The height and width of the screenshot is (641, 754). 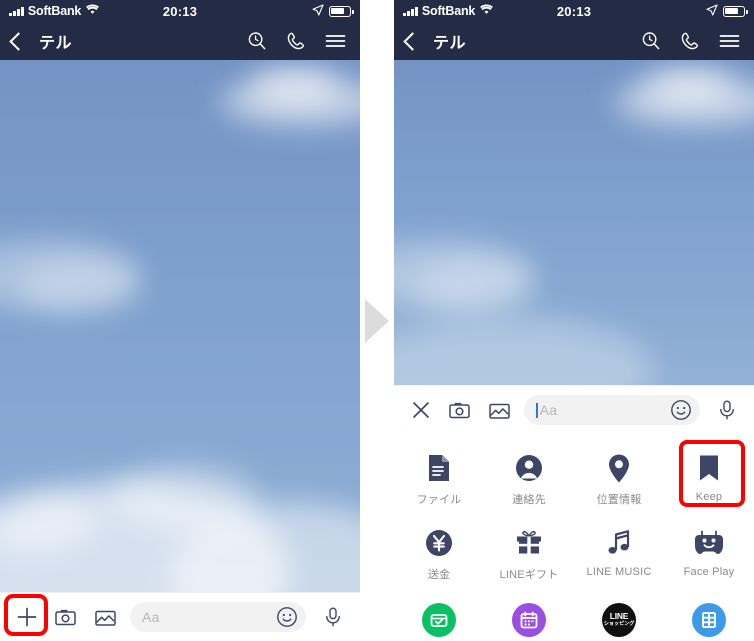 What do you see at coordinates (27, 617) in the screenshot?
I see `attachment-plus-button` at bounding box center [27, 617].